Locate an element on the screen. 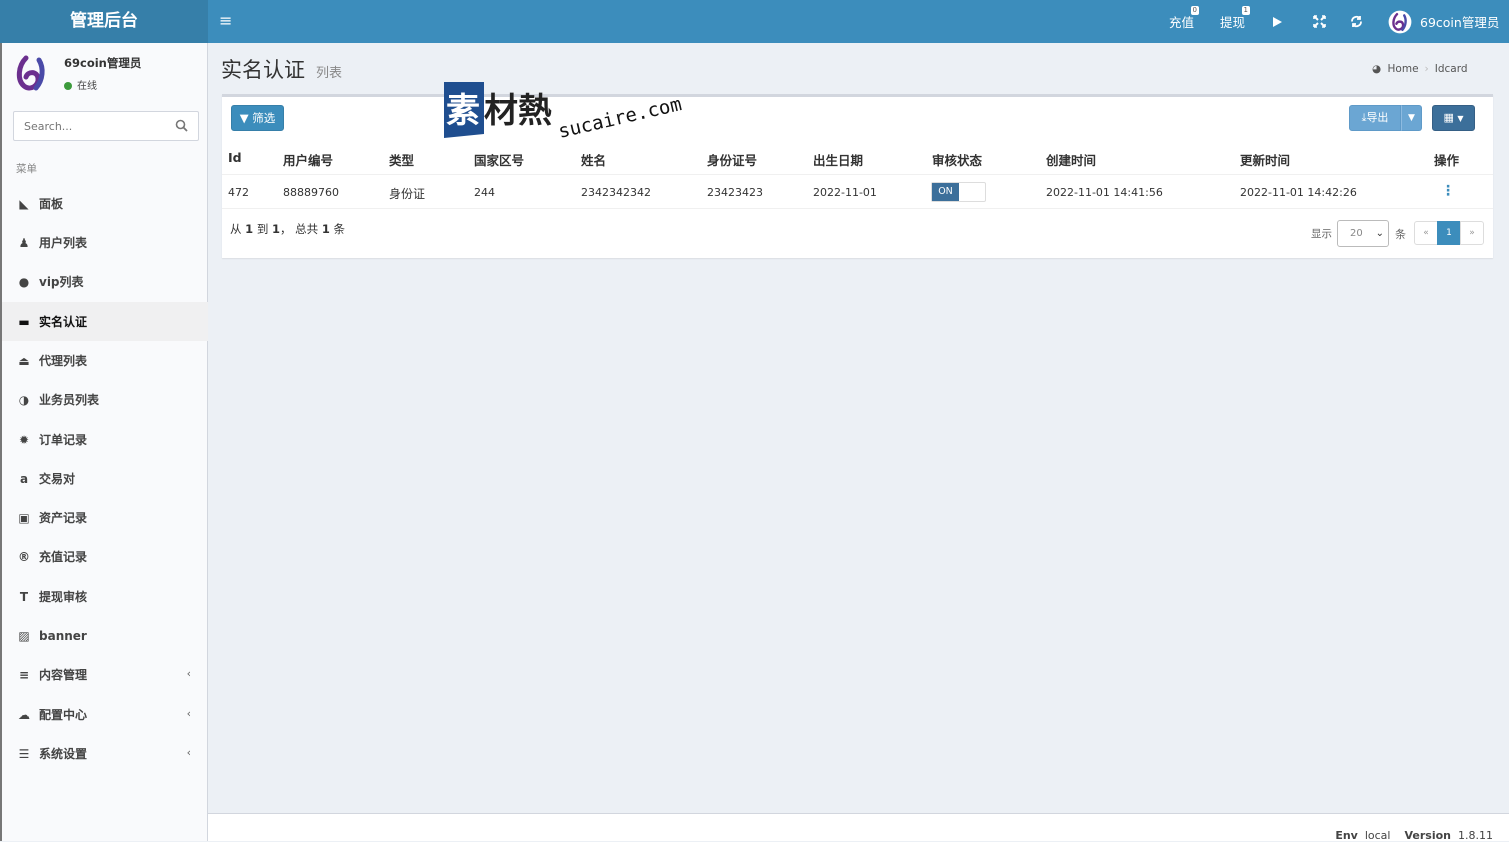  recharge-badge: 0 is located at coordinates (1195, 10).